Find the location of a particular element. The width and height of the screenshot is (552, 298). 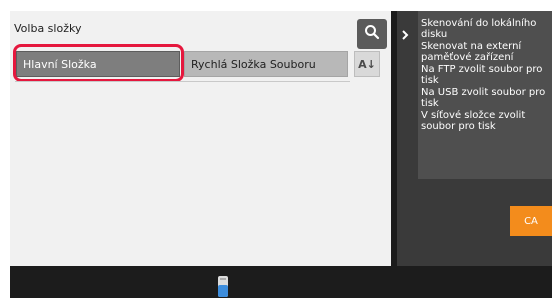

tab-quick-file-folder: Rychlá Složka Souboru is located at coordinates (266, 64).